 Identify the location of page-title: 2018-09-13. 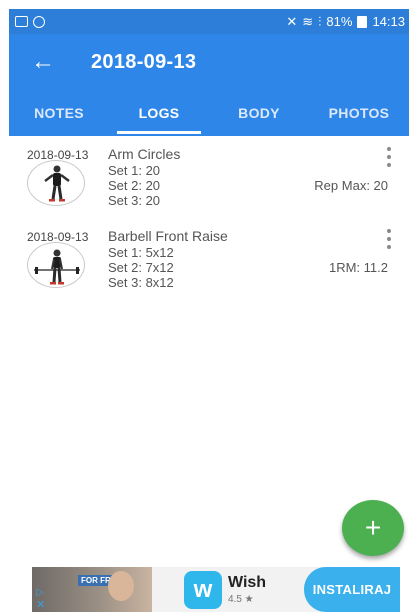
(144, 61).